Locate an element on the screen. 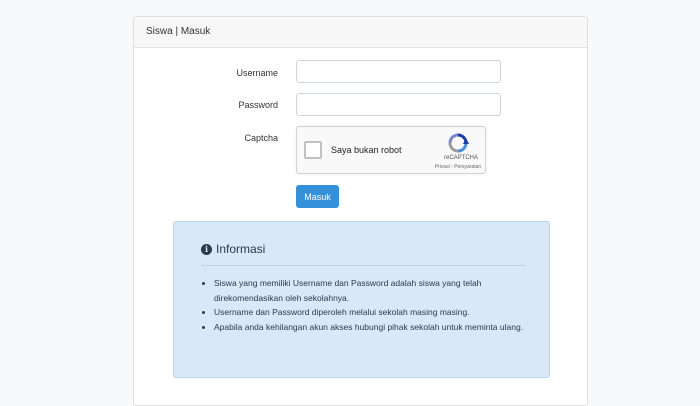  info-title: i Informasi is located at coordinates (233, 249).